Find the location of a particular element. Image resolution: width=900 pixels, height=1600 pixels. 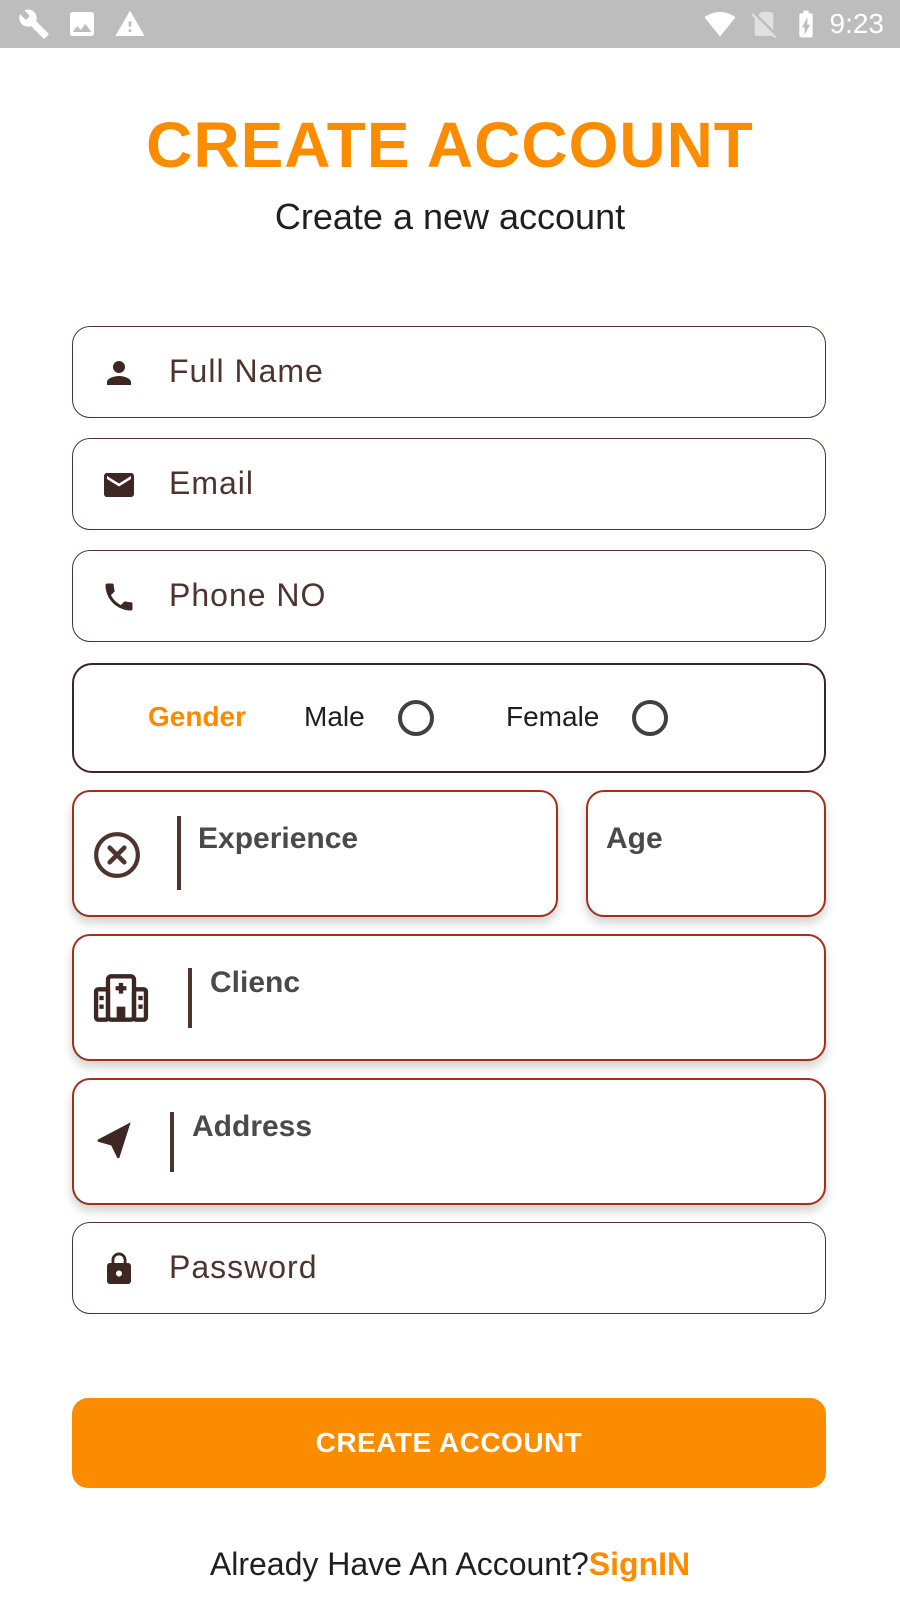

no-sim-icon is located at coordinates (764, 25).